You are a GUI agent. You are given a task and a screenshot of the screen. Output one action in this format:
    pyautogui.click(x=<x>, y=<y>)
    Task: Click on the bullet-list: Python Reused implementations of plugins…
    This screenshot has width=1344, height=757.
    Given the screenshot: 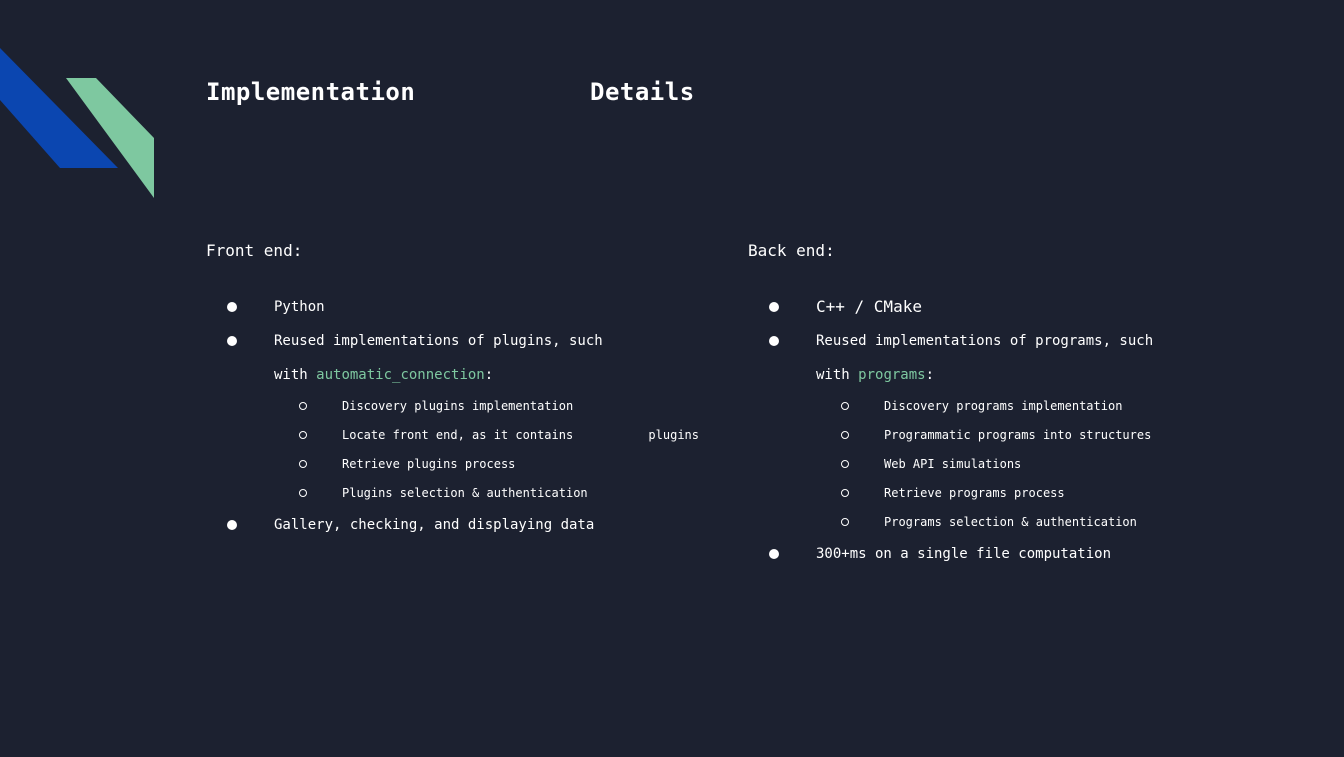 What is the action you would take?
    pyautogui.click(x=456, y=416)
    